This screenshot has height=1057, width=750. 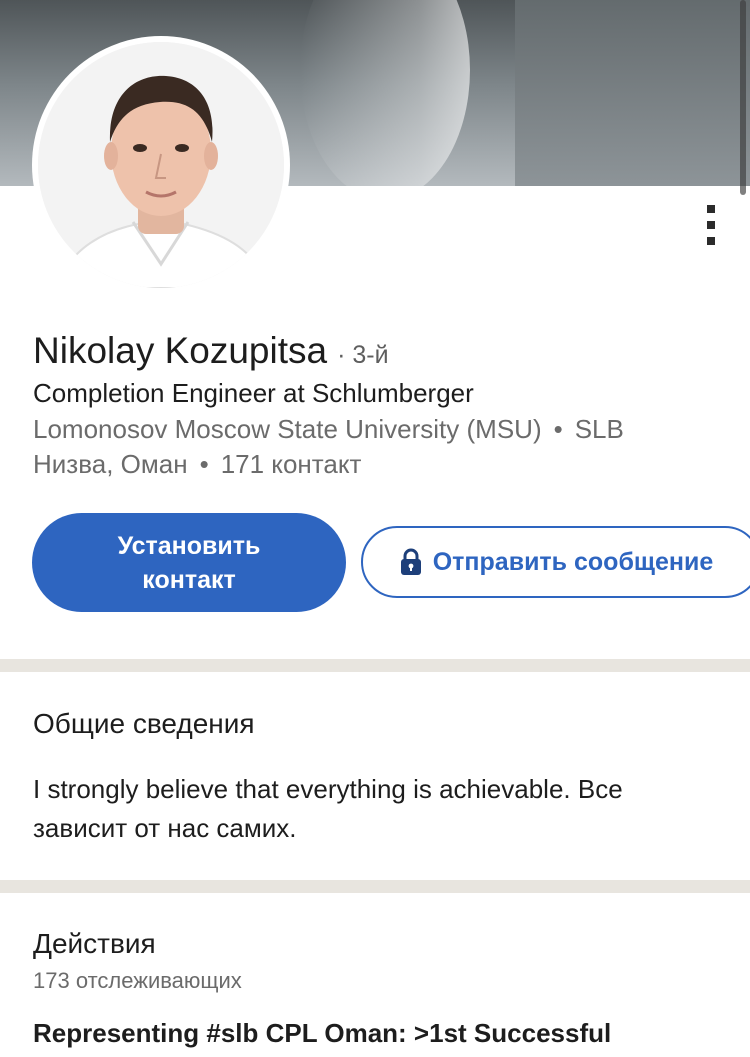 I want to click on education-name: Lomonosov Moscow State University (MSU), so click(x=287, y=429).